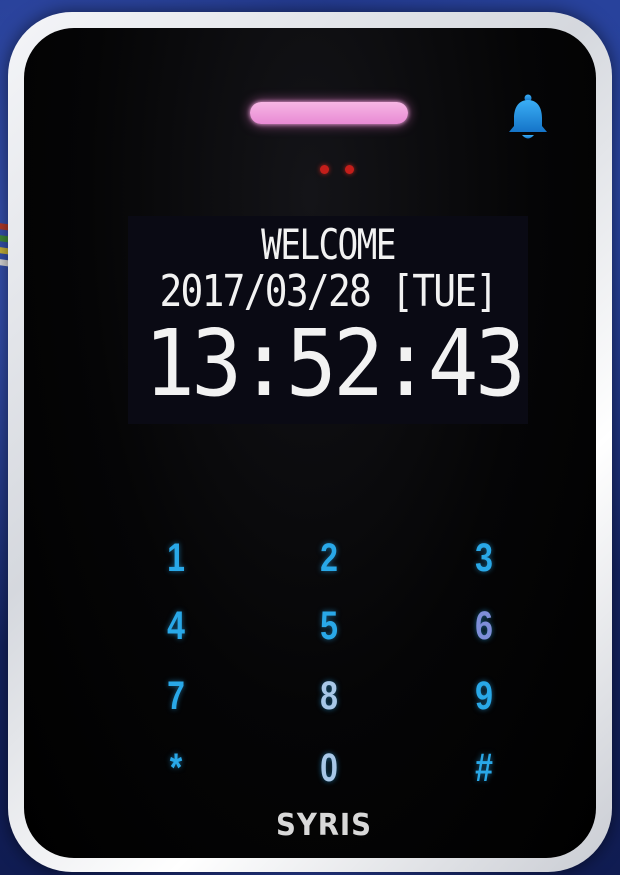 This screenshot has height=875, width=620. What do you see at coordinates (484, 696) in the screenshot?
I see `key-9: 9` at bounding box center [484, 696].